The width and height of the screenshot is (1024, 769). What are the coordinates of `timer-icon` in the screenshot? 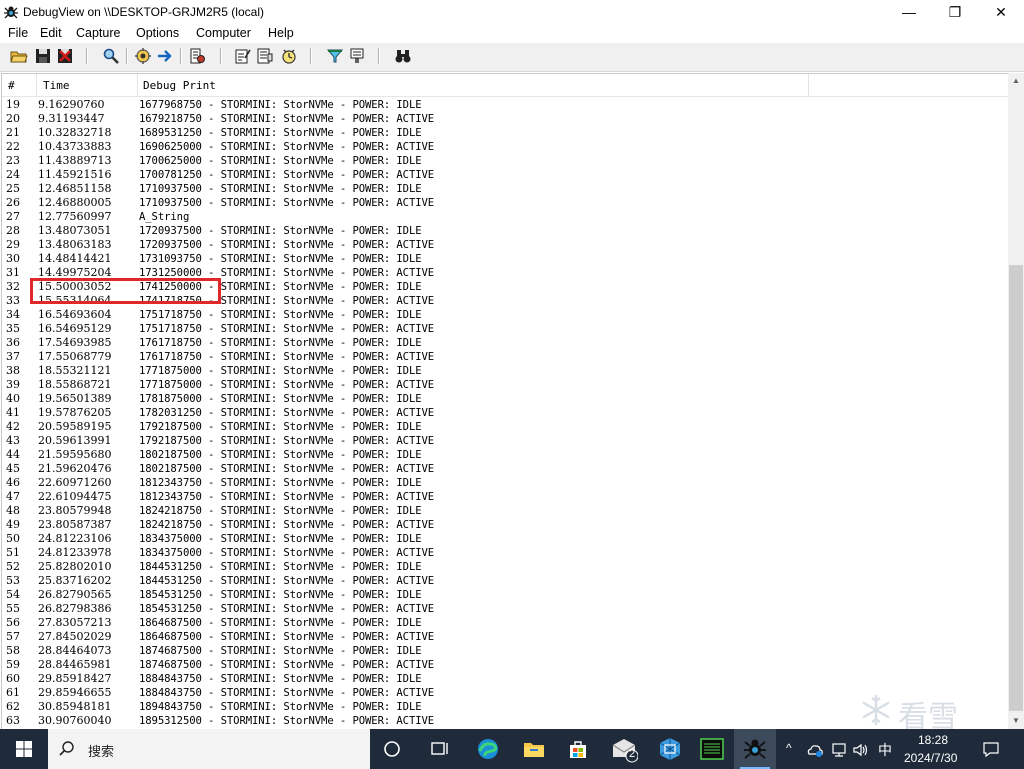 It's located at (289, 56).